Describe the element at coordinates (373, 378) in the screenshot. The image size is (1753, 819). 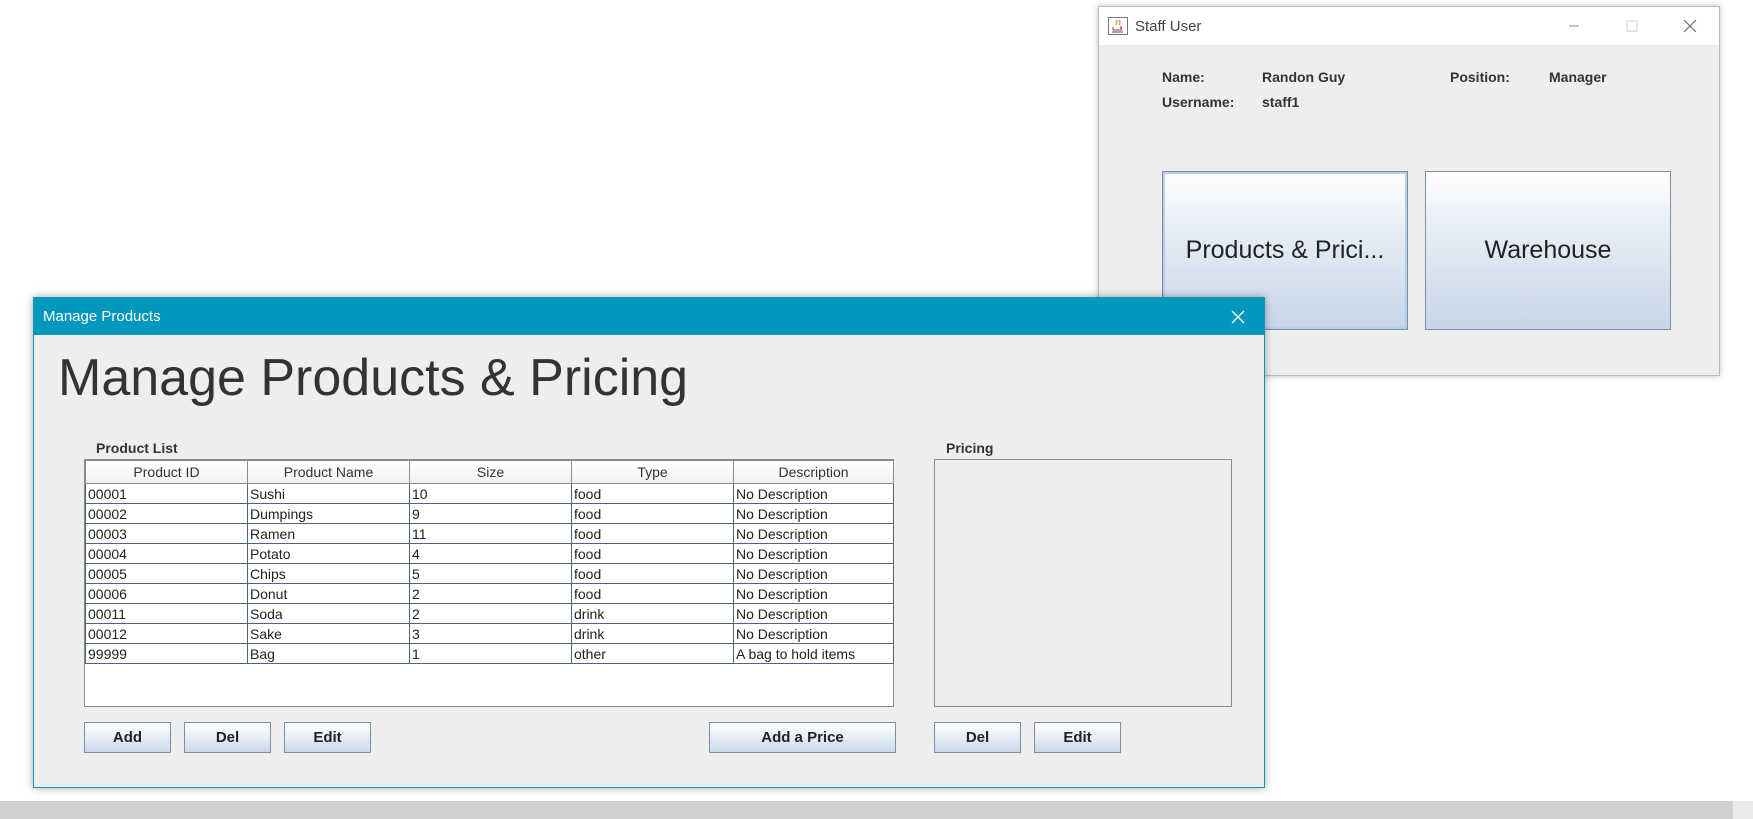
I see `page-title: Manage Products & Pricing` at that location.